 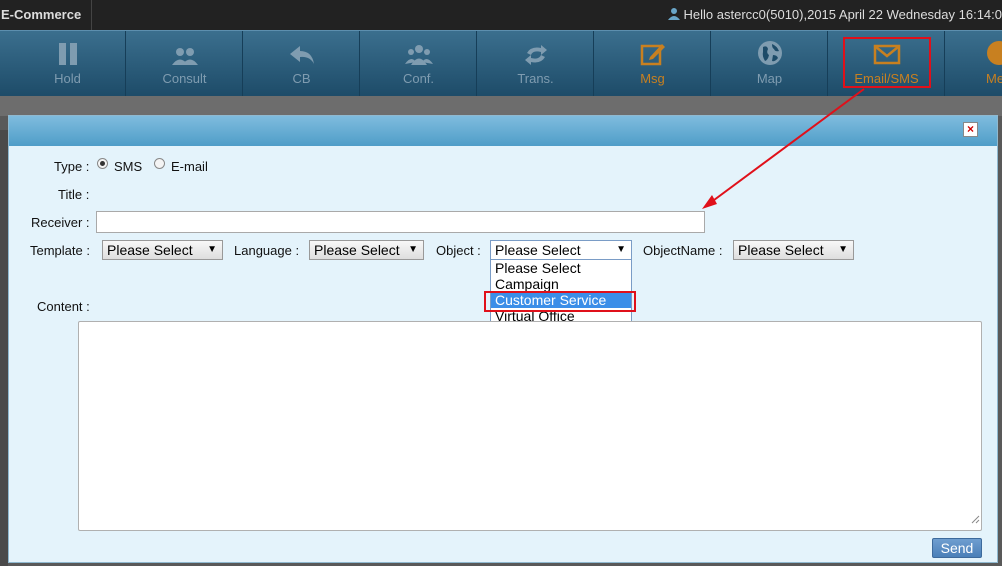 I want to click on dialog-header, so click(x=503, y=131).